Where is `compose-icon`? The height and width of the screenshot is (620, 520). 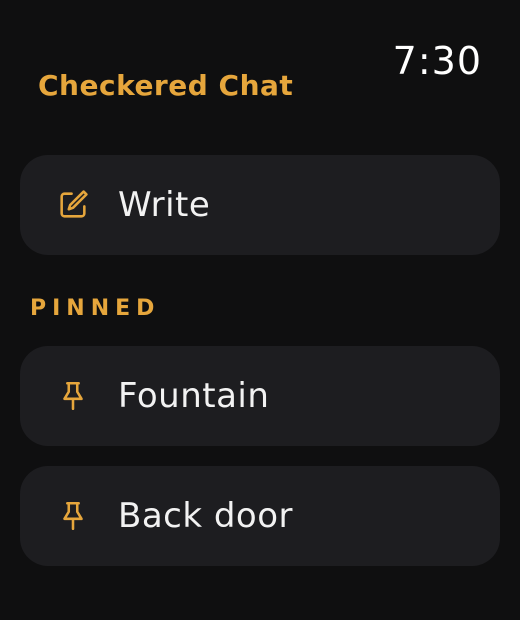
compose-icon is located at coordinates (73, 205).